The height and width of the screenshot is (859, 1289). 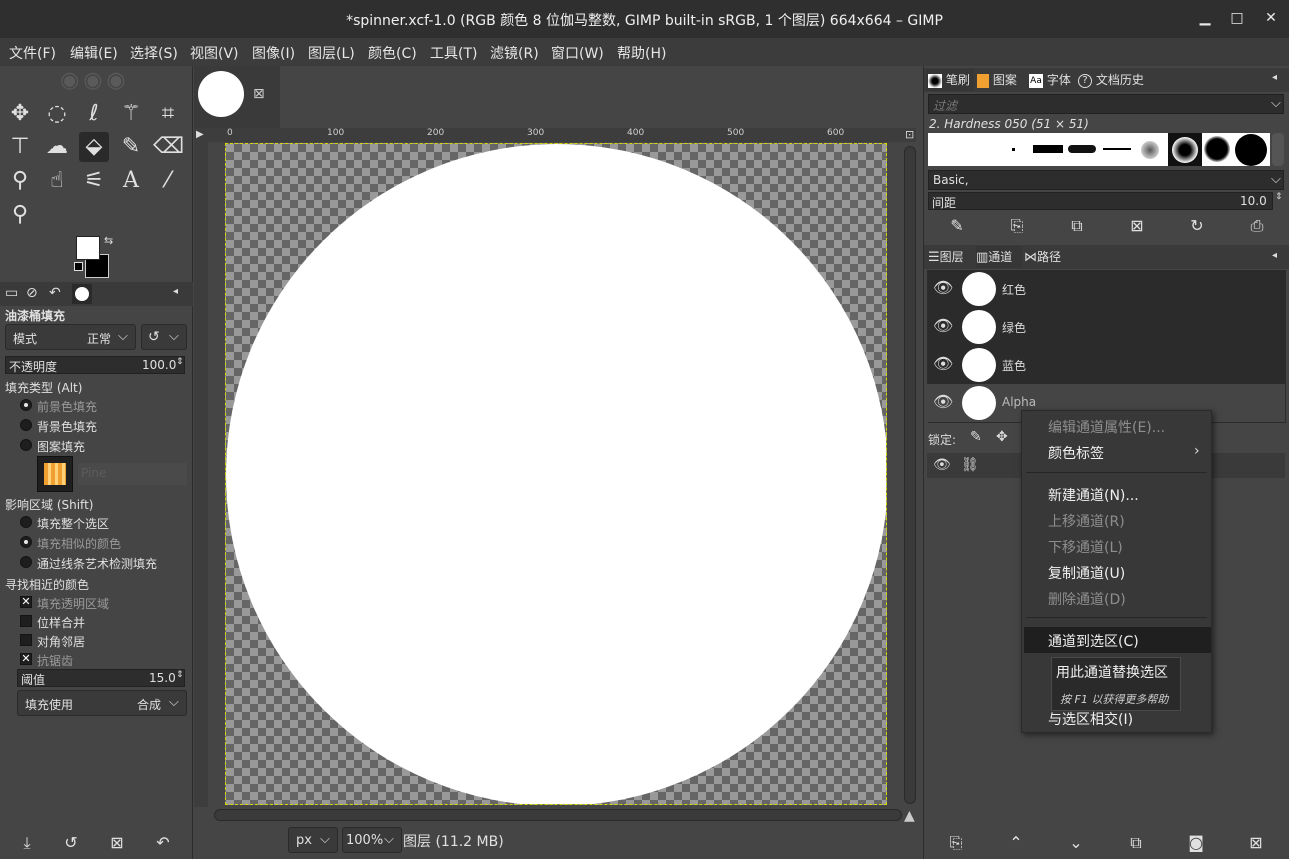 I want to click on fill-fg-radio, so click(x=26, y=405).